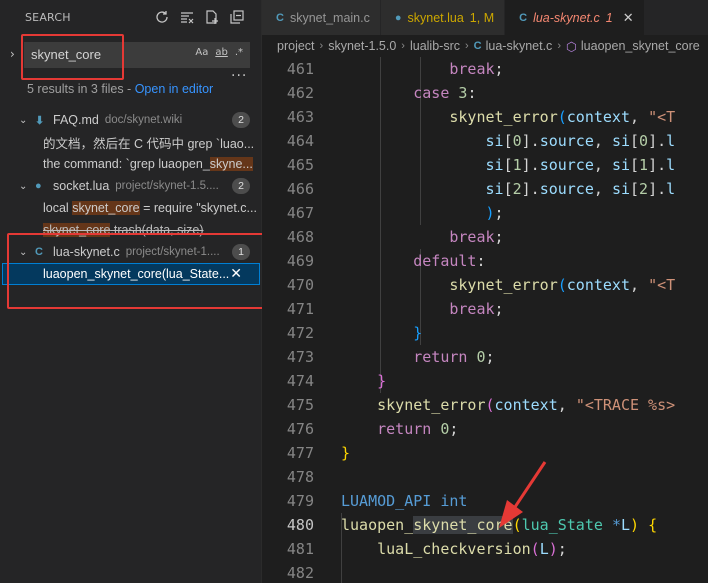  What do you see at coordinates (296, 46) in the screenshot?
I see `breadcrumb-item: project` at bounding box center [296, 46].